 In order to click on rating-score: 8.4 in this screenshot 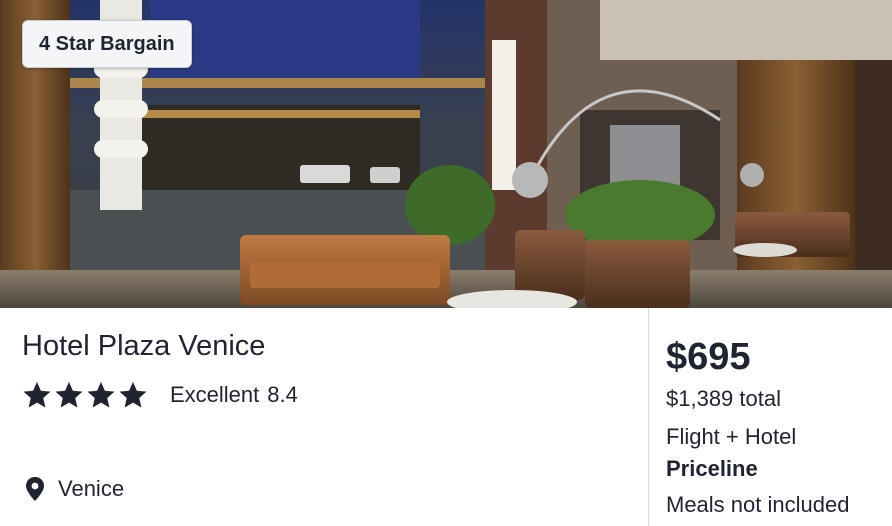, I will do `click(282, 394)`.